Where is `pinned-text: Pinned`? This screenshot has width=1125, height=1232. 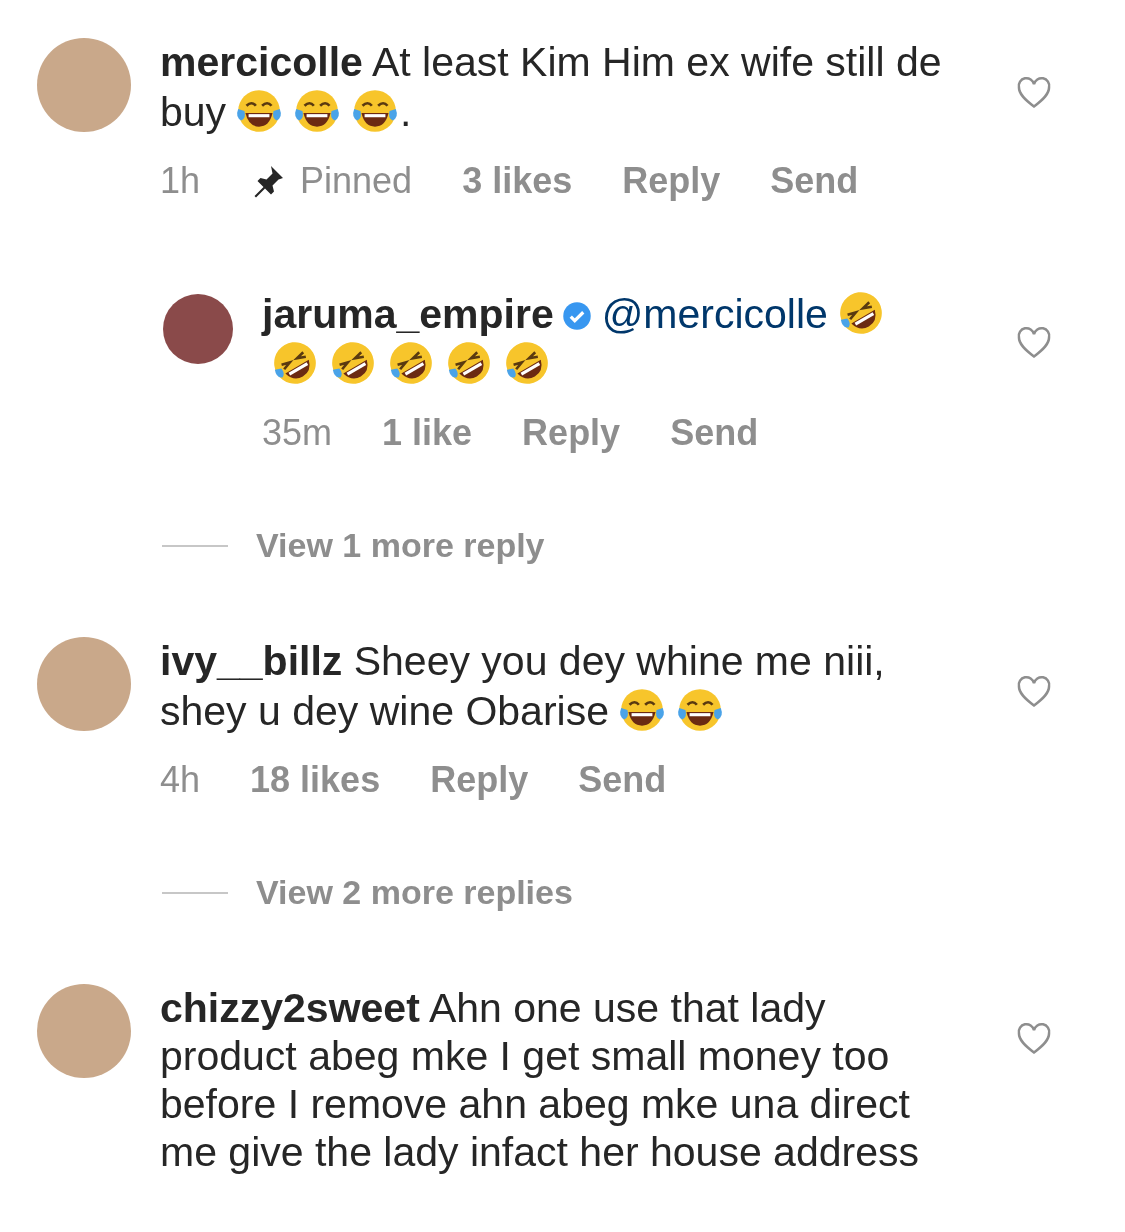
pinned-text: Pinned is located at coordinates (356, 181).